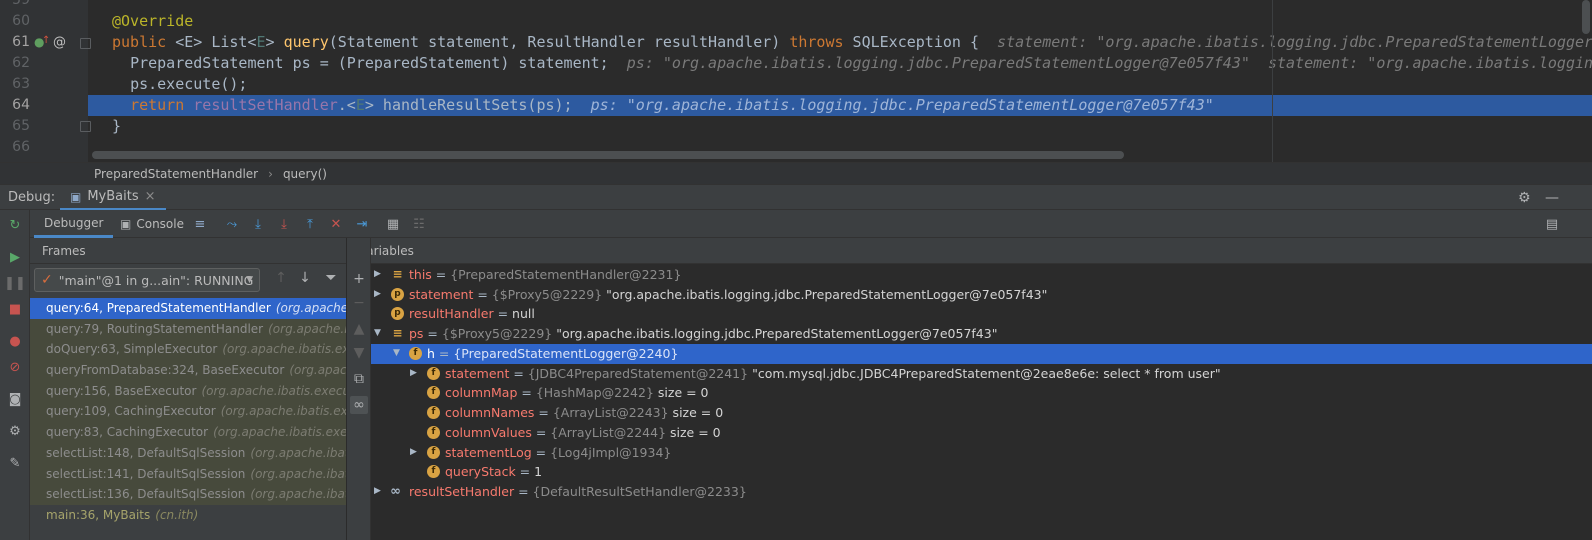 The height and width of the screenshot is (540, 1592). What do you see at coordinates (547, 294) in the screenshot?
I see `variable-type: {$Proxy5@2229}` at bounding box center [547, 294].